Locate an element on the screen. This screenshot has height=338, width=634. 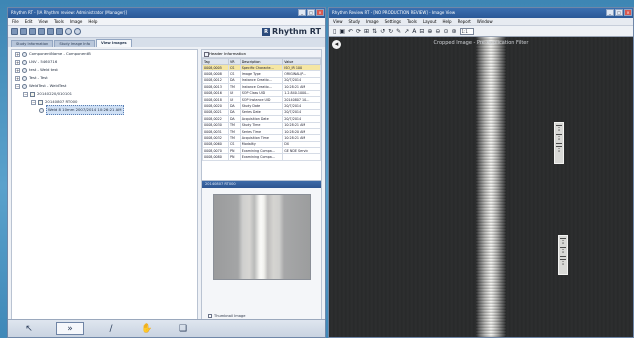
menu-view: View is located at coordinates (43, 21).